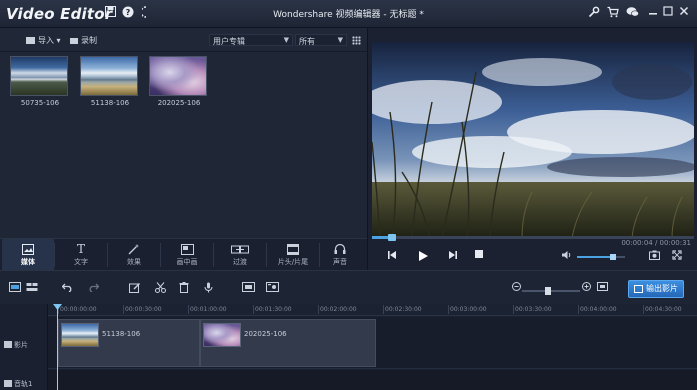 The height and width of the screenshot is (390, 697). I want to click on undo-icon, so click(67, 288).